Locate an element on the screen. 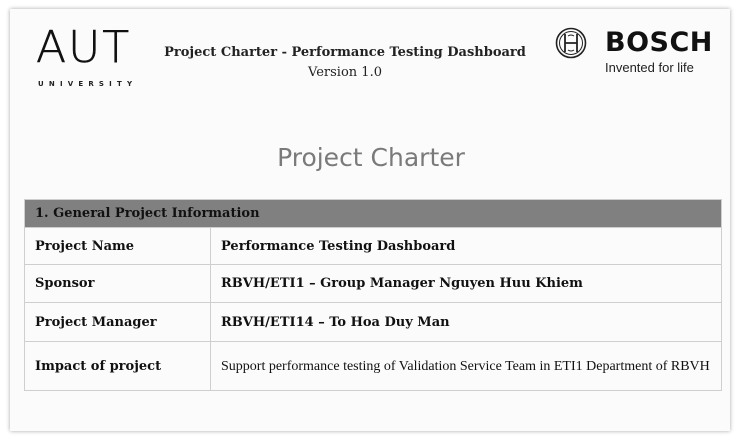  row-label: Project Name is located at coordinates (117, 246).